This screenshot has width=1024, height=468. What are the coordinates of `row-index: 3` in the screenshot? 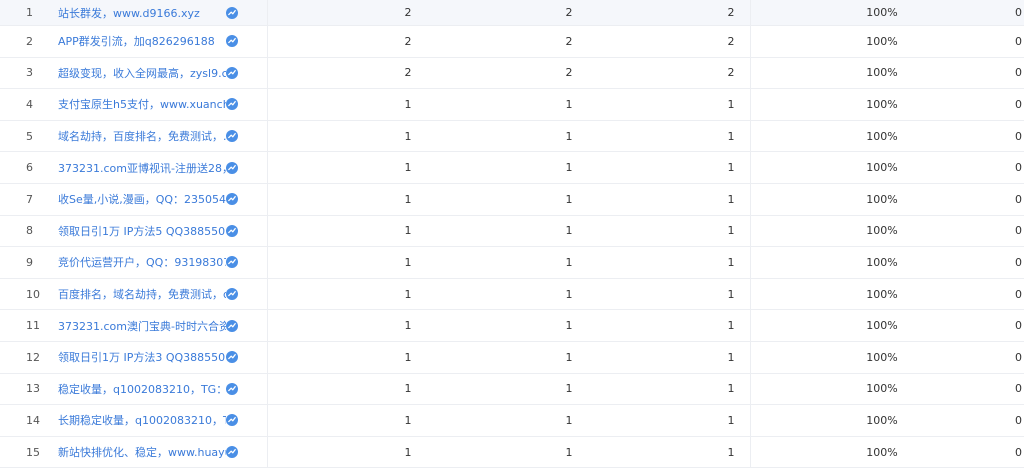 It's located at (29, 73).